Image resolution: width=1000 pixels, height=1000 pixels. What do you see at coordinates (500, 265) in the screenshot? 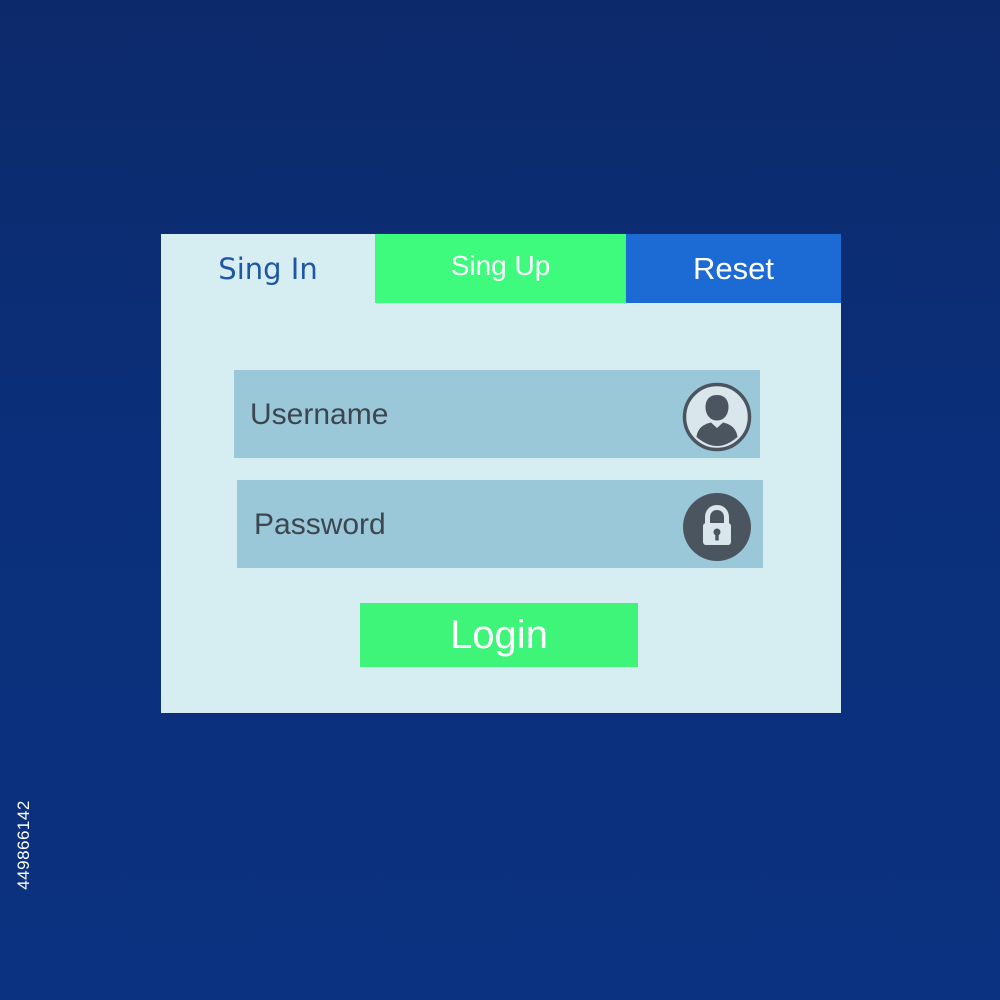
I see `tab-sign-up-label: Sing Up` at bounding box center [500, 265].